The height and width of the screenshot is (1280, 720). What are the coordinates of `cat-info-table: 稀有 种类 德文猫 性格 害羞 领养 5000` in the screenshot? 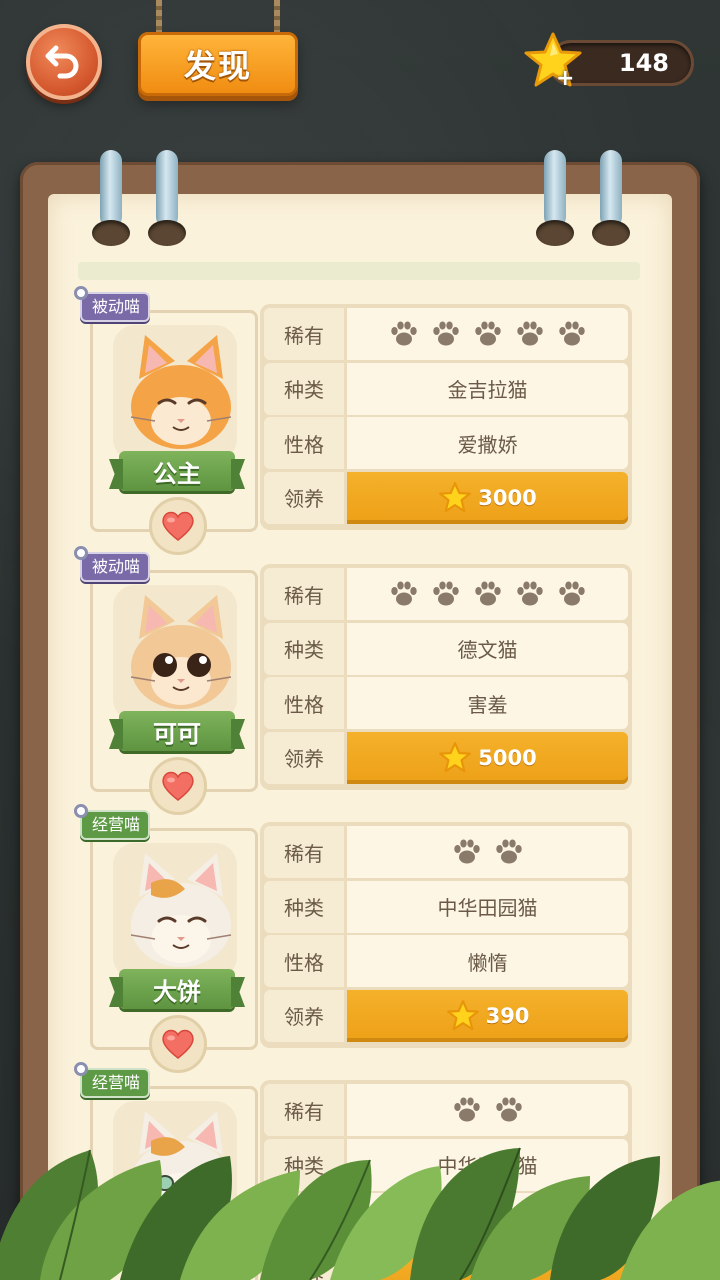 It's located at (446, 677).